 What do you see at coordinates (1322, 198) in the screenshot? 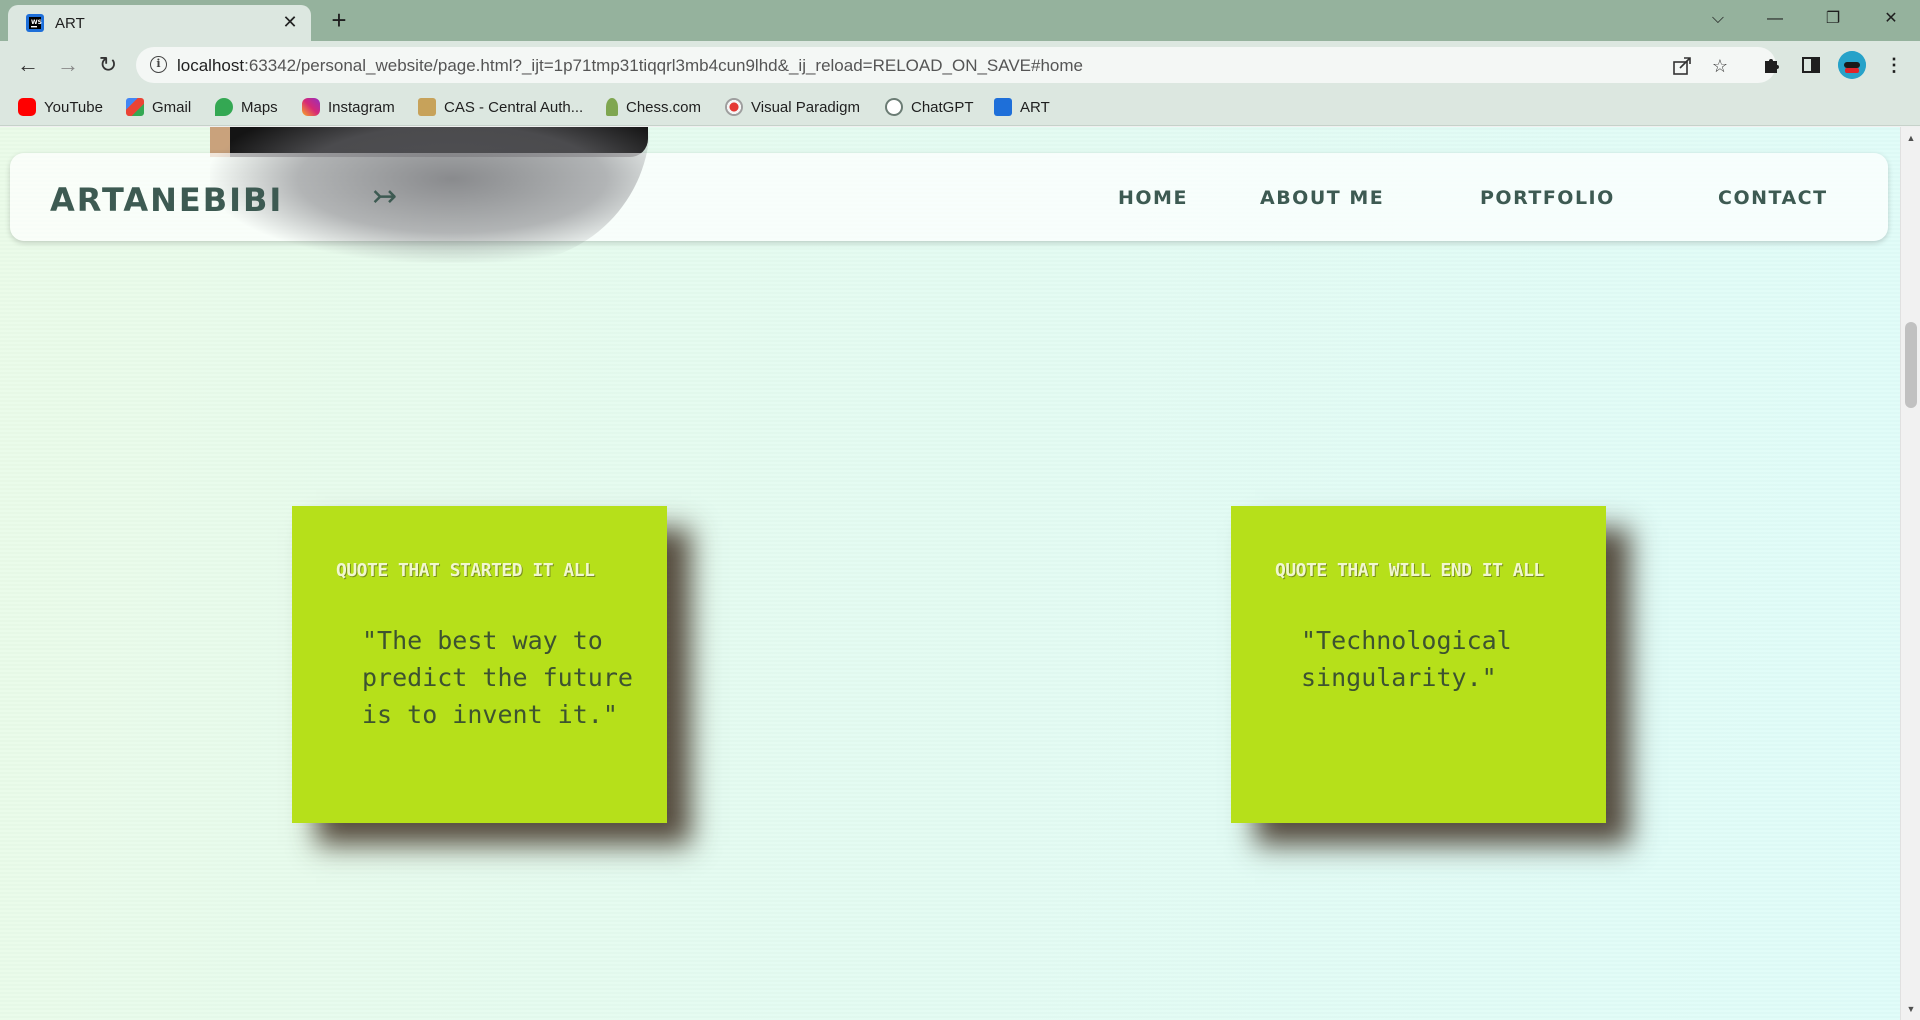
I see `nav-about-me: ABOUT ME` at bounding box center [1322, 198].